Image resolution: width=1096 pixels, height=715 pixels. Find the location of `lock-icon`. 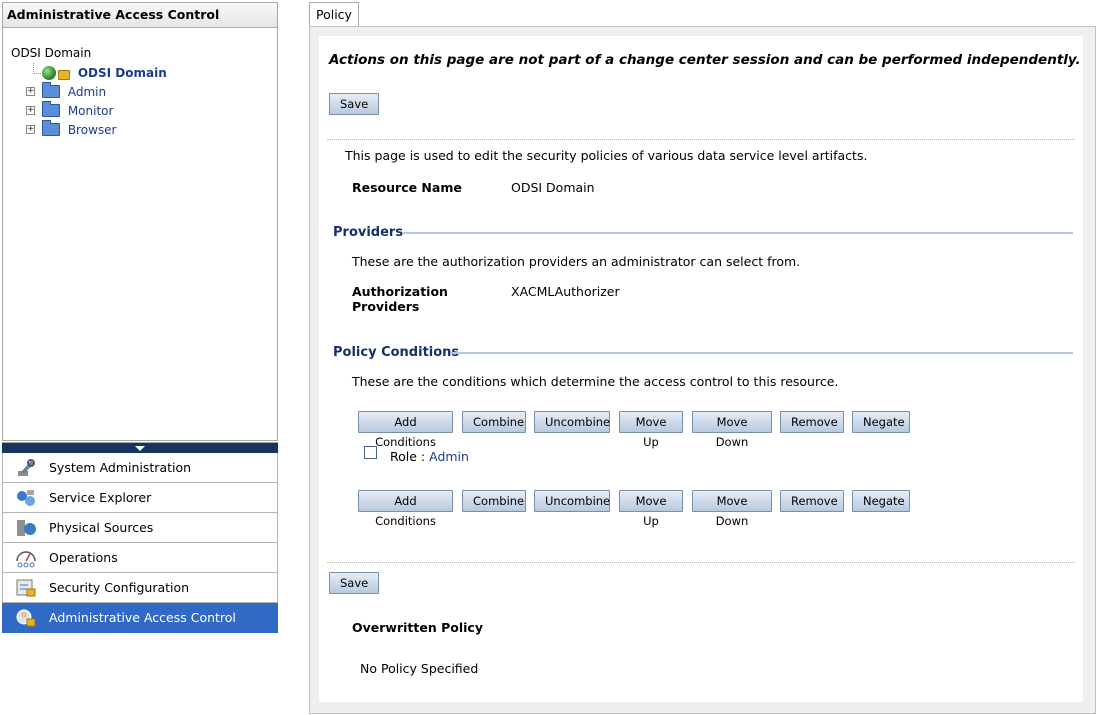

lock-icon is located at coordinates (64, 74).